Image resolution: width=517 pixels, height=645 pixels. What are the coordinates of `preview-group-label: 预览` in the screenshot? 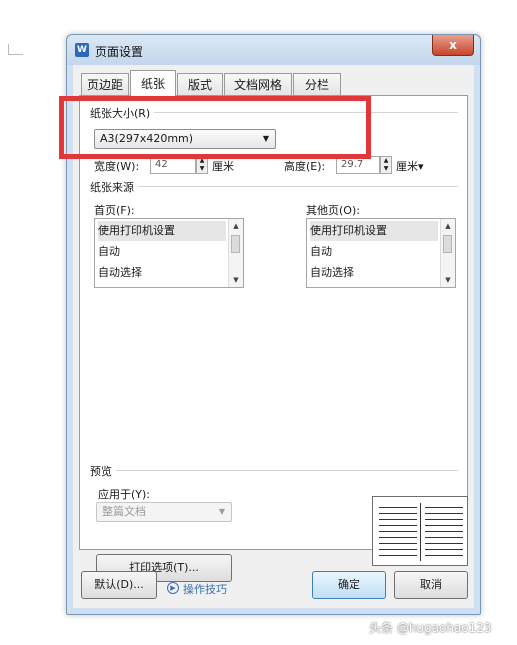 It's located at (103, 471).